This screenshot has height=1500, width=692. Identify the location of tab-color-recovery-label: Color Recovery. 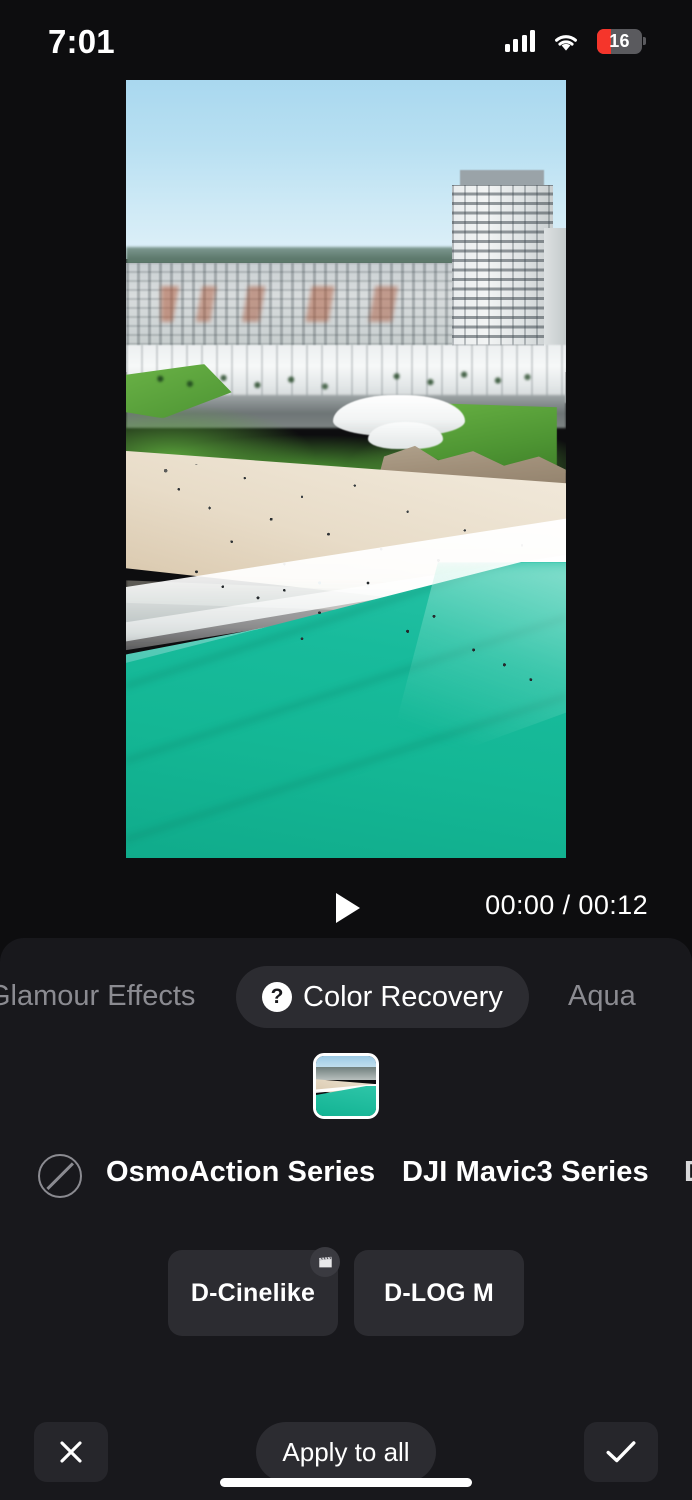
(403, 996).